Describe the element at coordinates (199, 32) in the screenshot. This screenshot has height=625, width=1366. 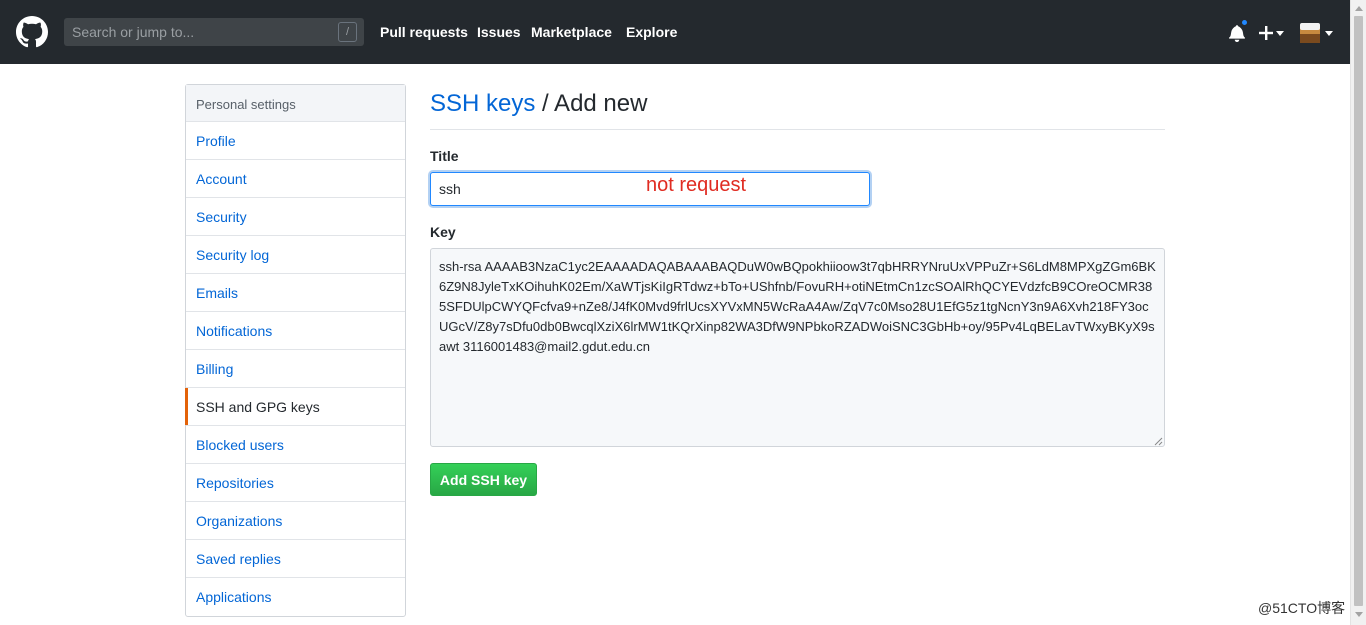
I see `search-input` at that location.